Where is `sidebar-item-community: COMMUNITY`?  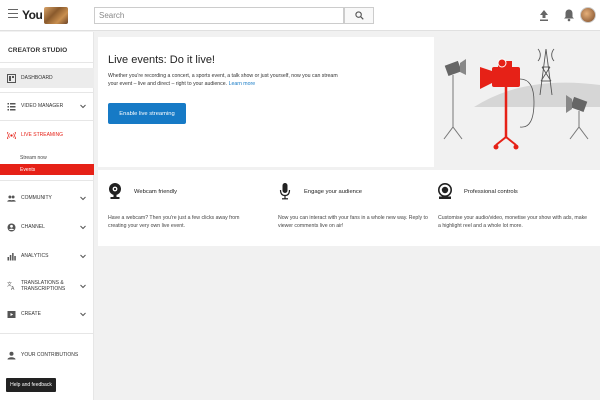 sidebar-item-community: COMMUNITY is located at coordinates (47, 198).